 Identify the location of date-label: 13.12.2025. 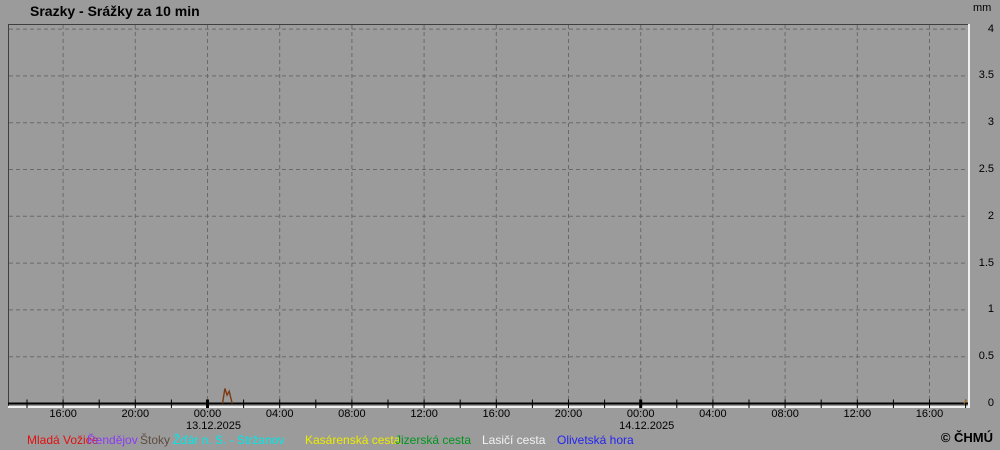
(213, 426).